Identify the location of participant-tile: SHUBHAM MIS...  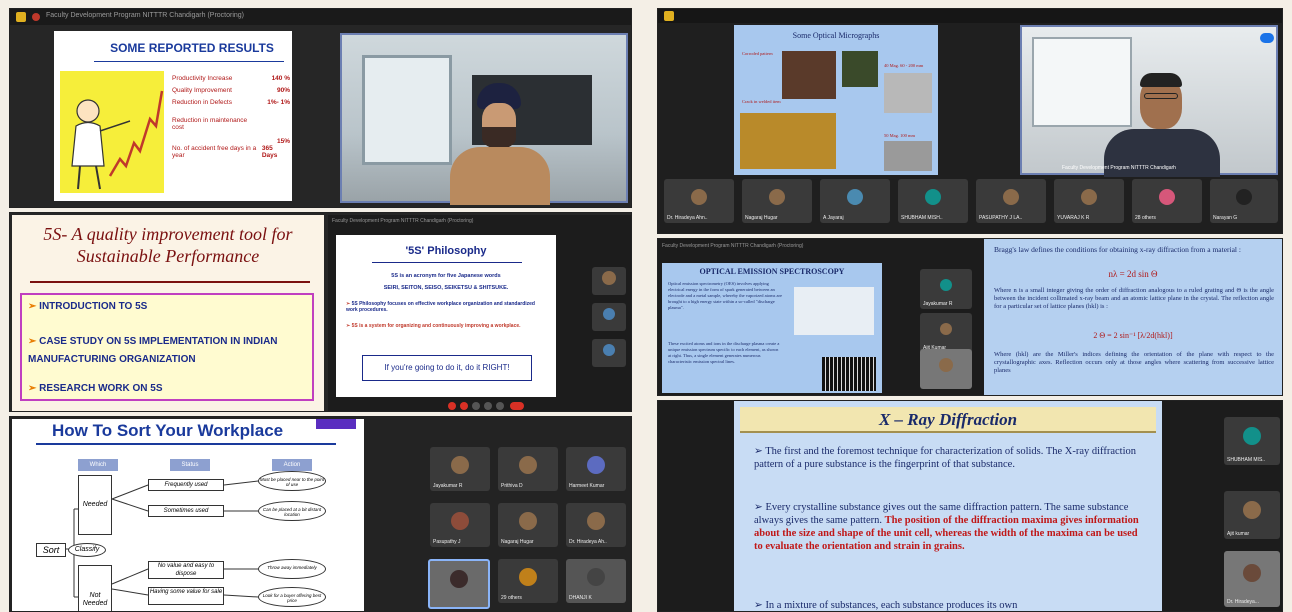
(1252, 441).